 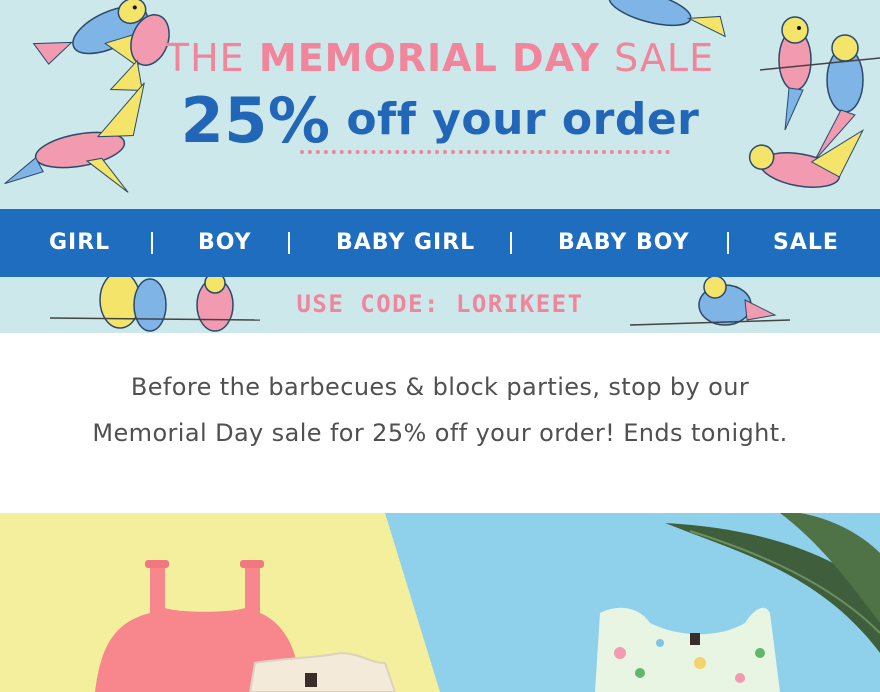 I want to click on headline-emphasis: MEMORIAL DAY, so click(x=429, y=58).